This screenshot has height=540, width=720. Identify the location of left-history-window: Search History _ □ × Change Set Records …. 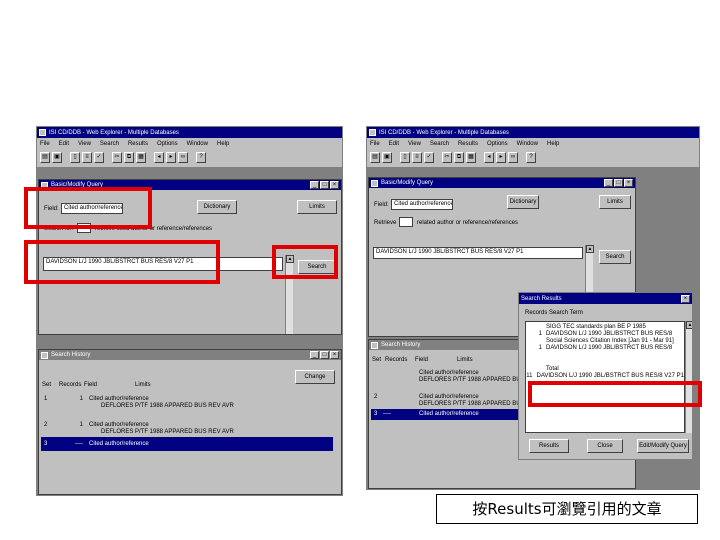
(190, 422).